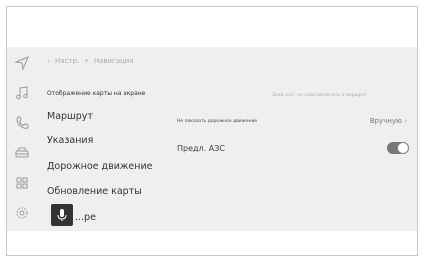  What do you see at coordinates (22, 183) in the screenshot?
I see `apps-icon` at bounding box center [22, 183].